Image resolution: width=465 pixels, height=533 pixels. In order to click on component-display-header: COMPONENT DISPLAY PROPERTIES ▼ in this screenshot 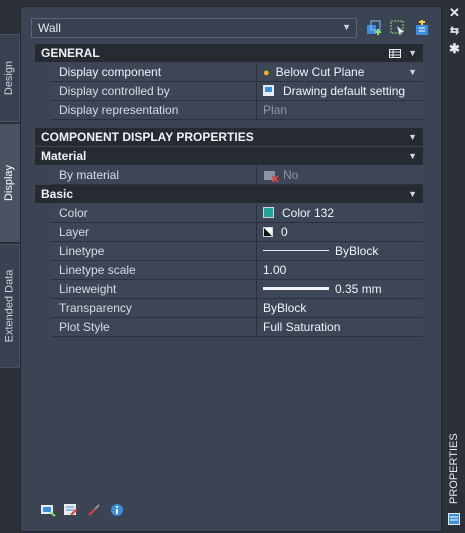, I will do `click(229, 137)`.